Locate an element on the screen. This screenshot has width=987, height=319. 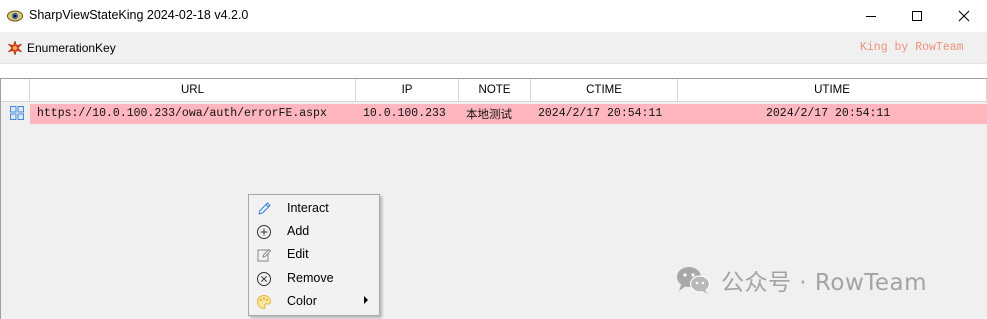
column-header-ip: IP is located at coordinates (407, 90).